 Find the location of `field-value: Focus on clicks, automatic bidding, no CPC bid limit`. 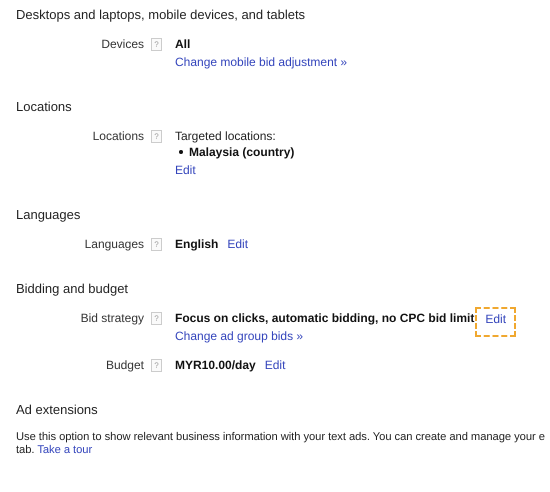

field-value: Focus on clicks, automatic bidding, no CPC bid limit is located at coordinates (324, 318).